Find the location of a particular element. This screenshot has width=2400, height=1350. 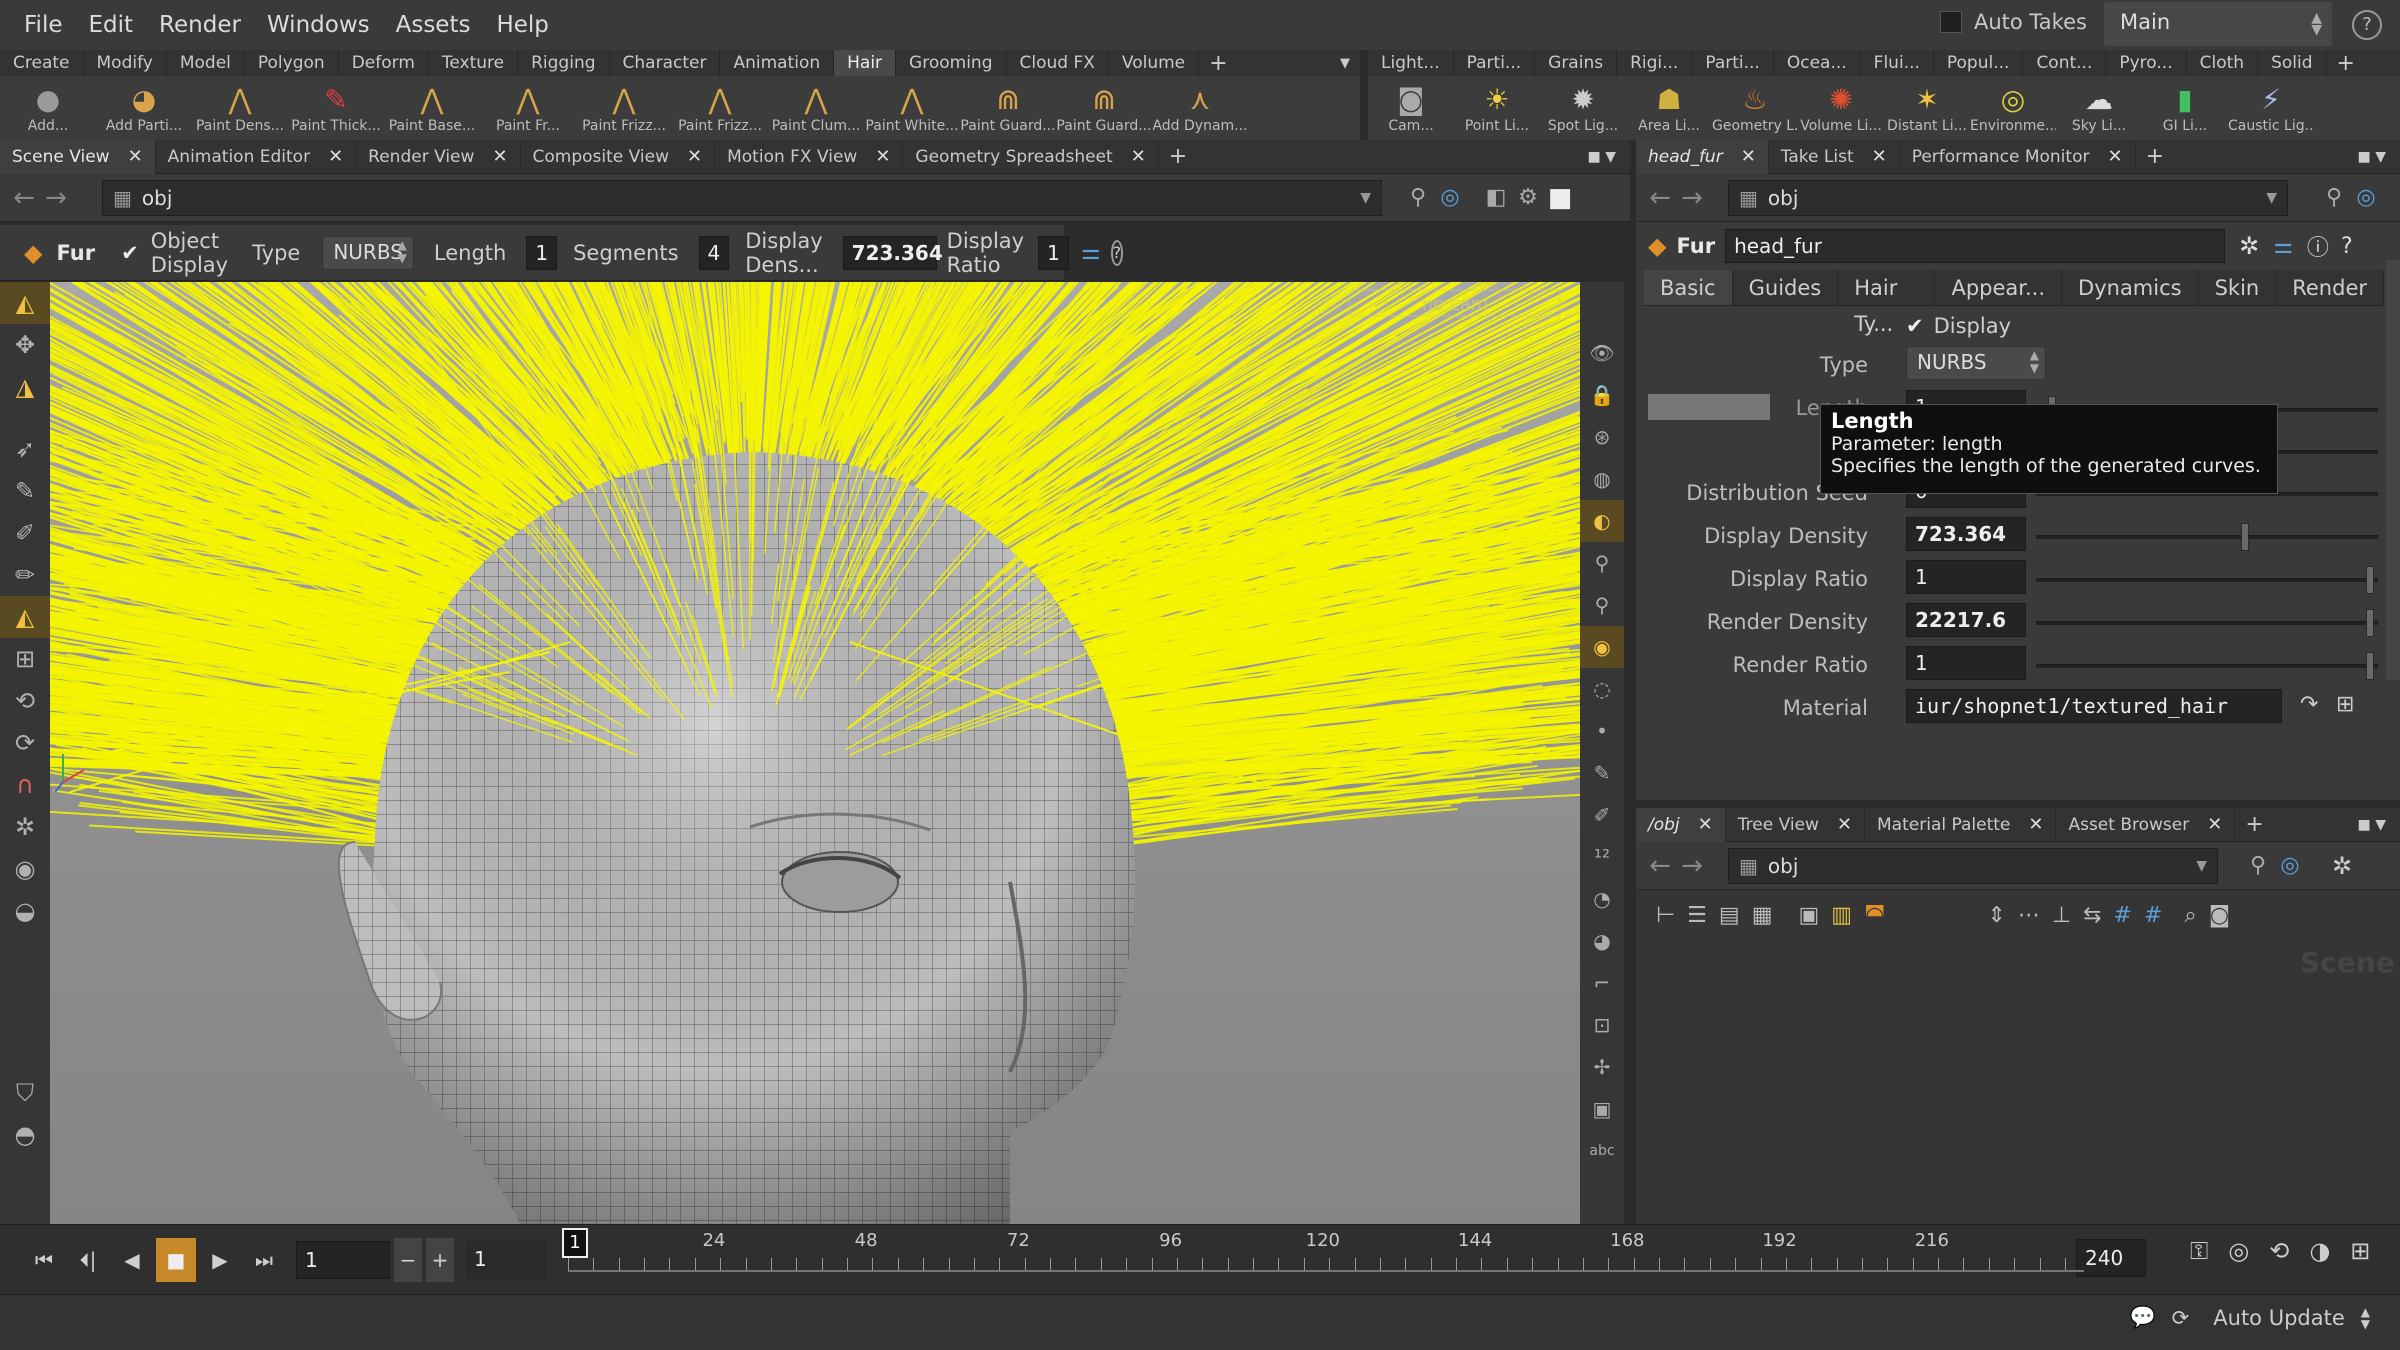

menu-render: Render is located at coordinates (200, 25).